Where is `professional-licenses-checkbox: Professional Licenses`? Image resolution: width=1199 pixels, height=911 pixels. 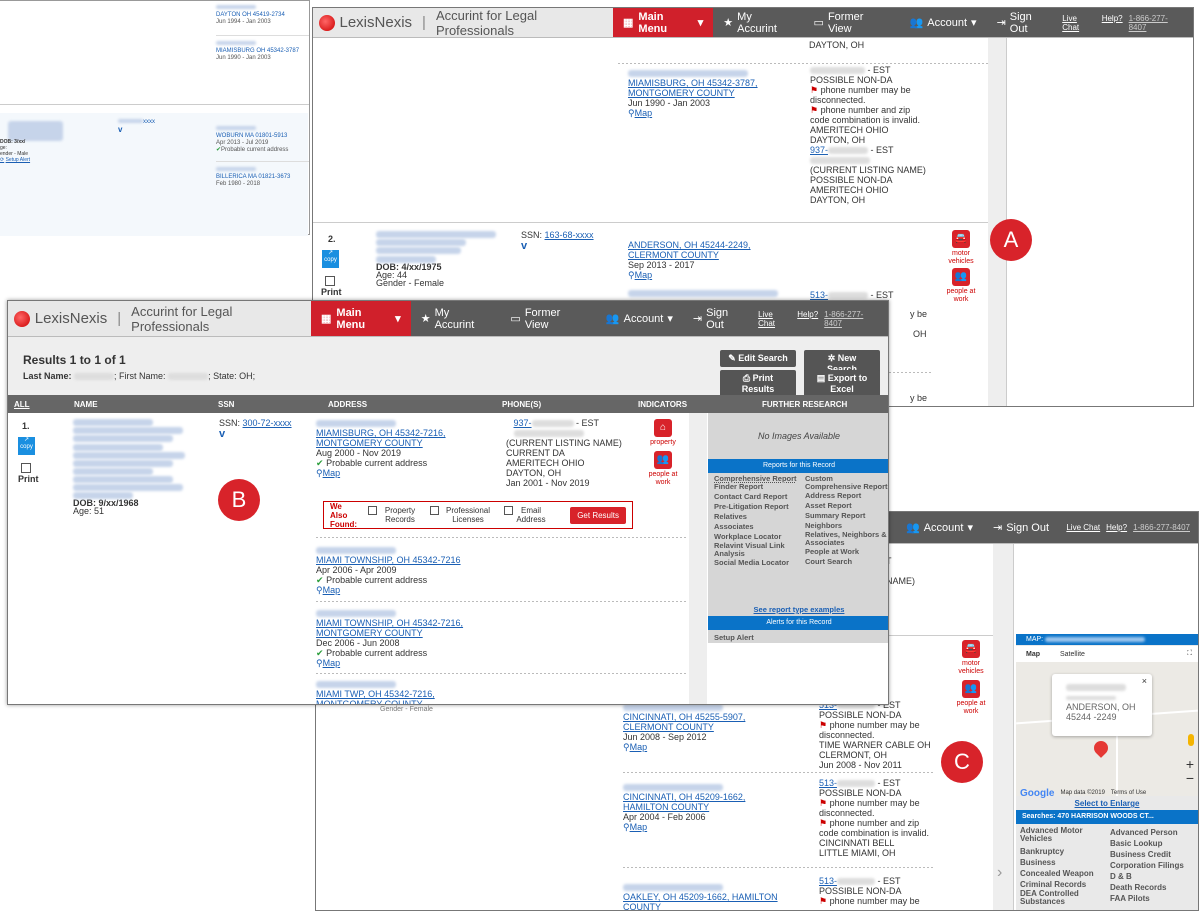
professional-licenses-checkbox: Professional Licenses is located at coordinates (462, 515).